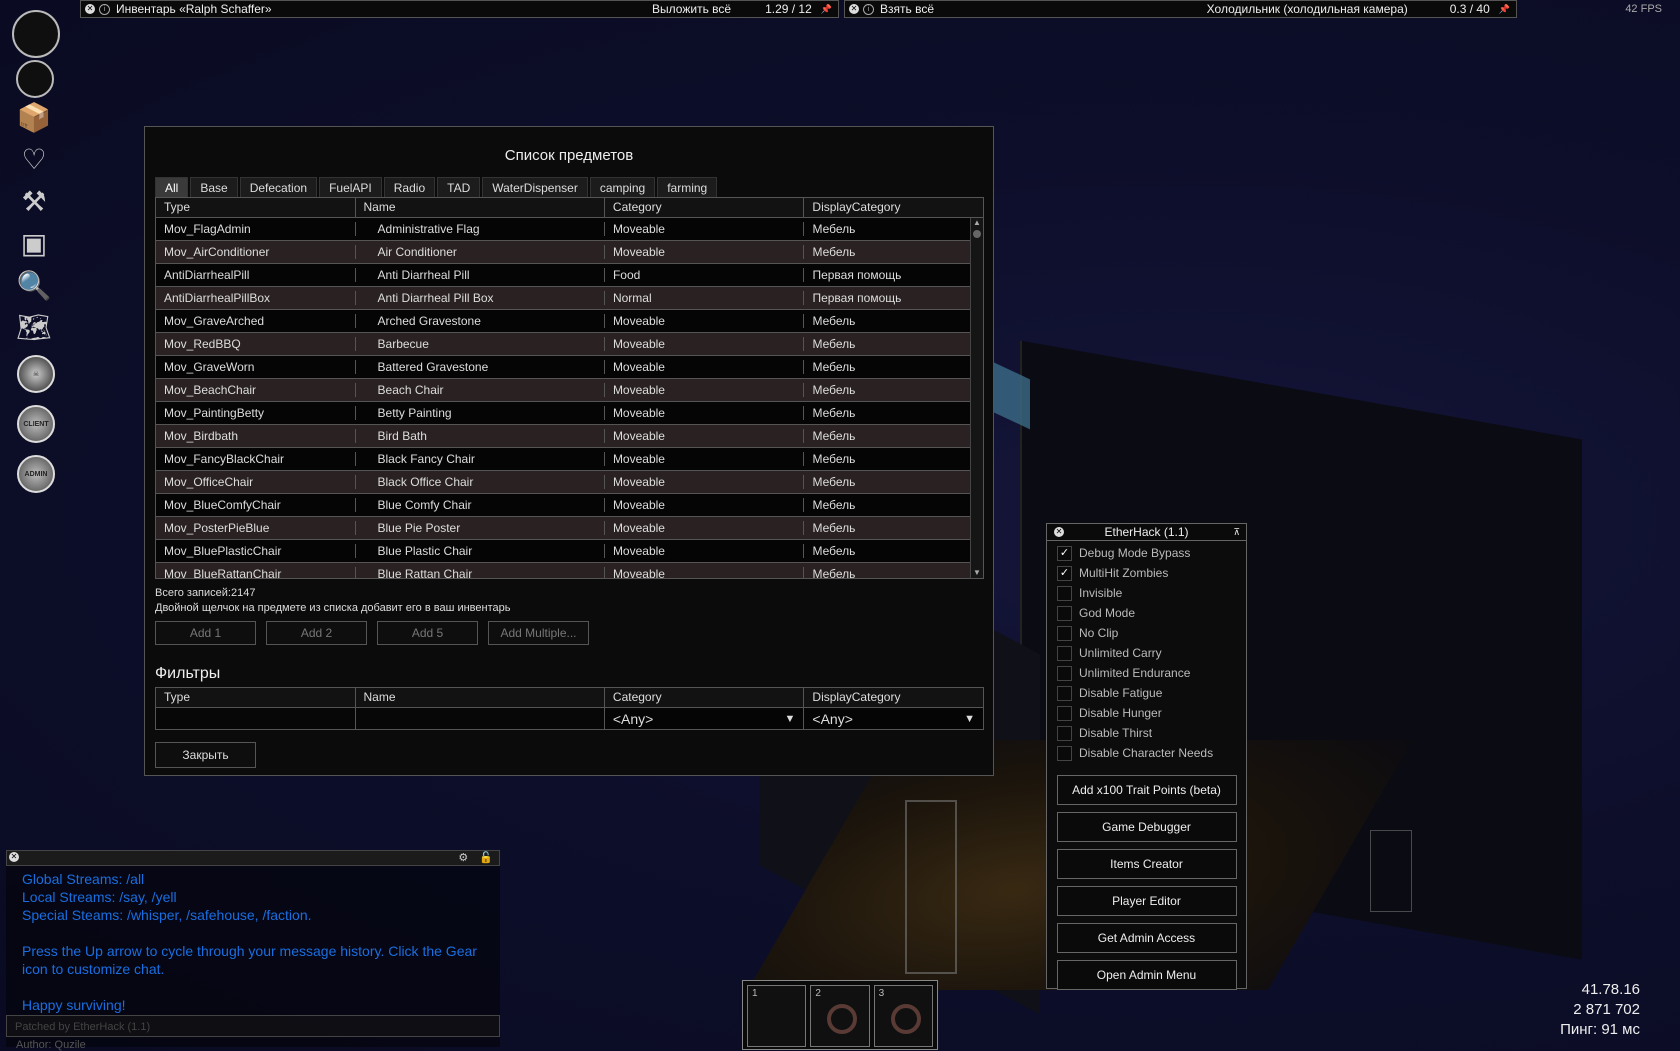 The height and width of the screenshot is (1051, 1680). I want to click on circle-button-small, so click(35, 79).